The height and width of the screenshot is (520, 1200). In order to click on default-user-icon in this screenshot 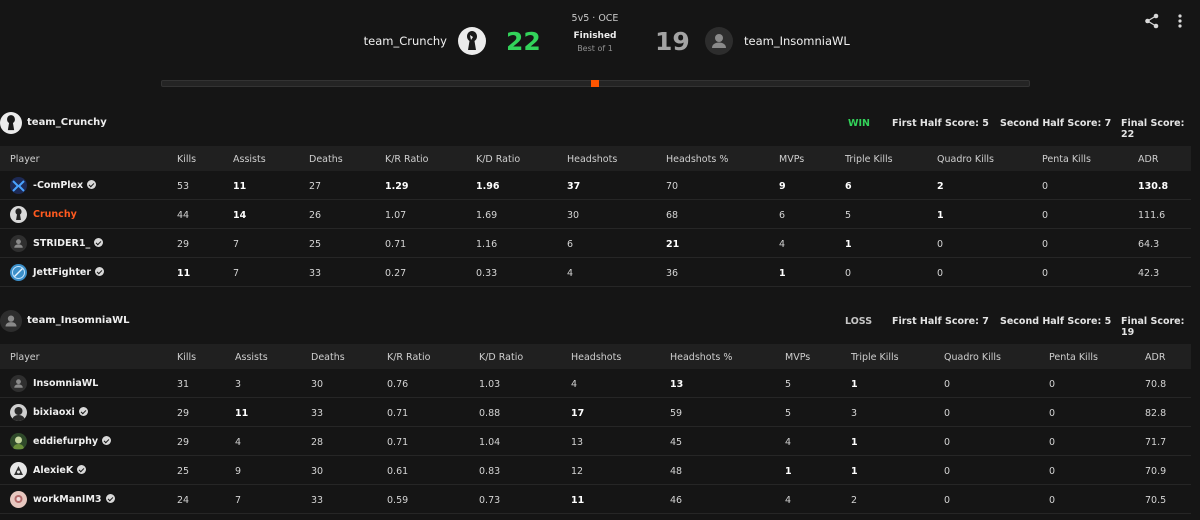, I will do `click(11, 321)`.